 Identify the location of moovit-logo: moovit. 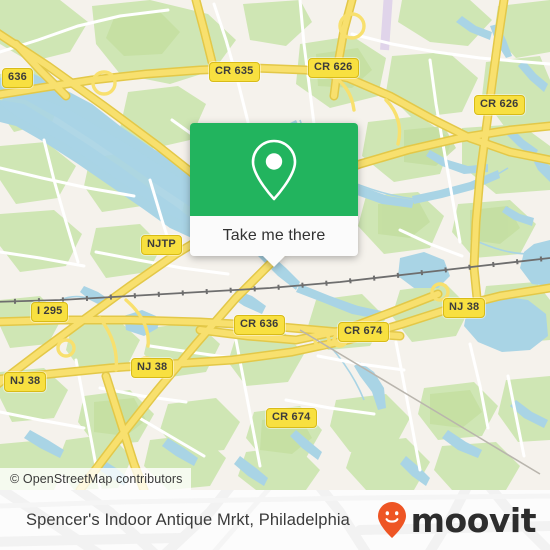
(457, 520).